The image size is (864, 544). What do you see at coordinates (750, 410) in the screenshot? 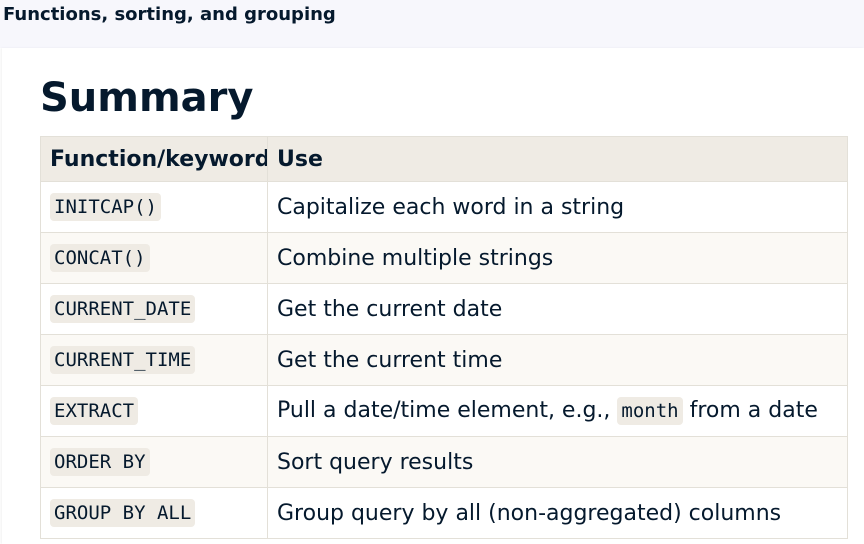
I see `use-text-after: from a date` at bounding box center [750, 410].